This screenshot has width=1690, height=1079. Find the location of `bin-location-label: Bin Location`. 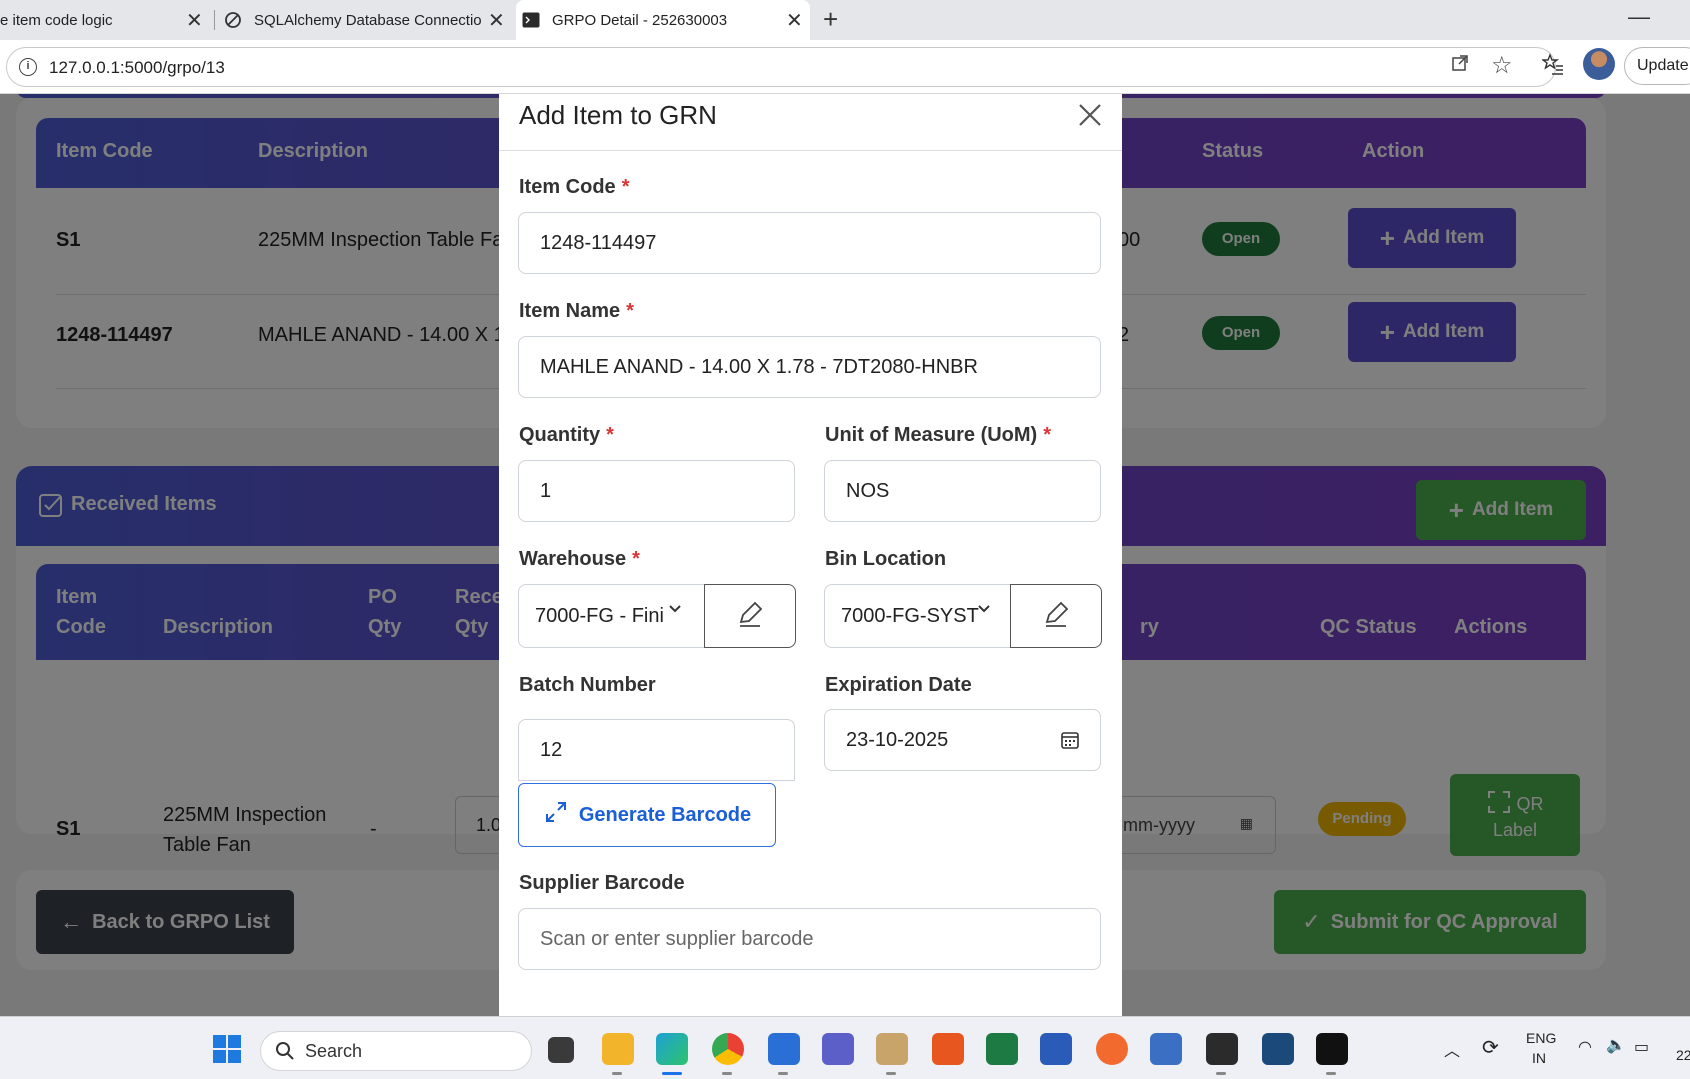

bin-location-label: Bin Location is located at coordinates (886, 559).